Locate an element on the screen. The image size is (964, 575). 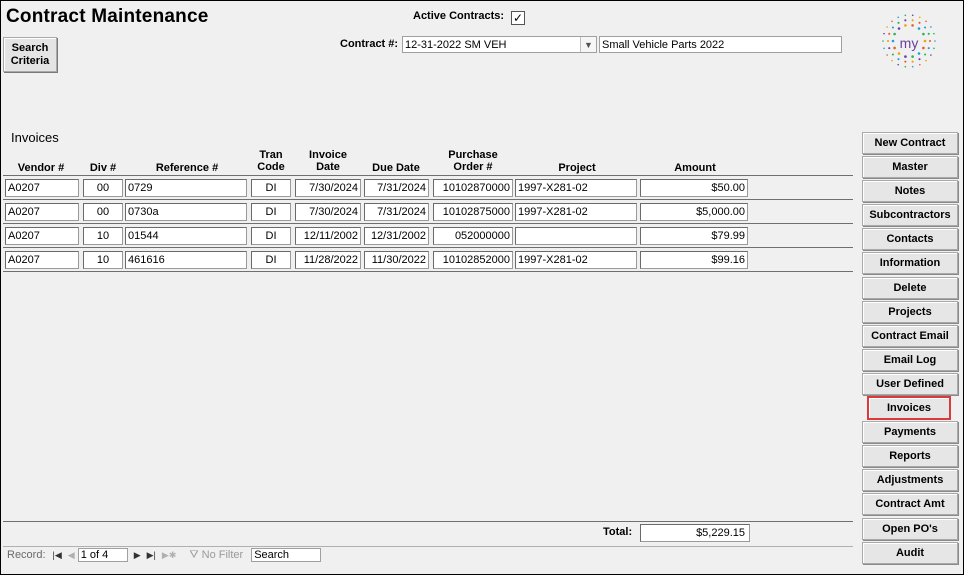
cell-reference: 01544 is located at coordinates (186, 236).